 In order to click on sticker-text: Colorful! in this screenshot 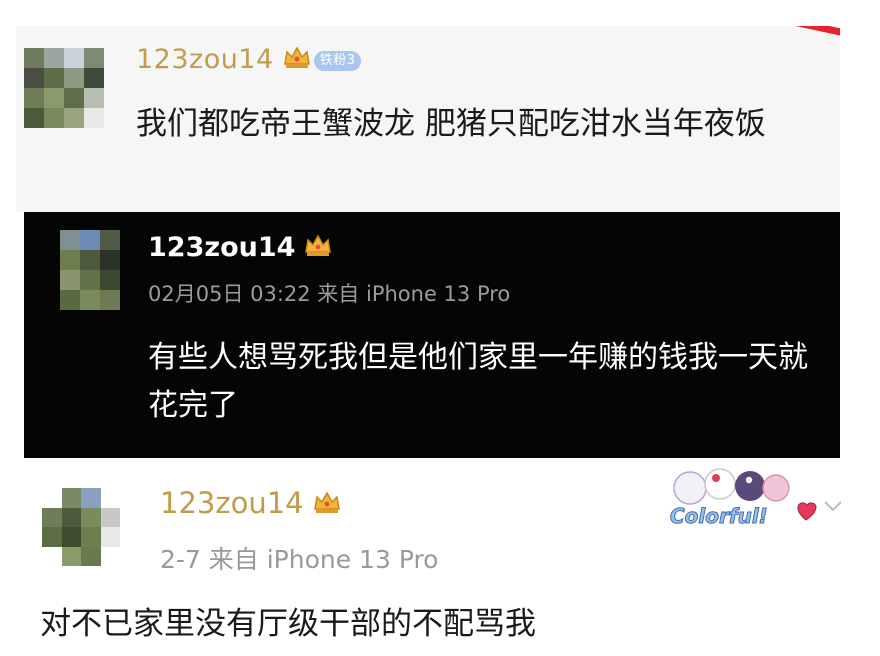, I will do `click(719, 516)`.